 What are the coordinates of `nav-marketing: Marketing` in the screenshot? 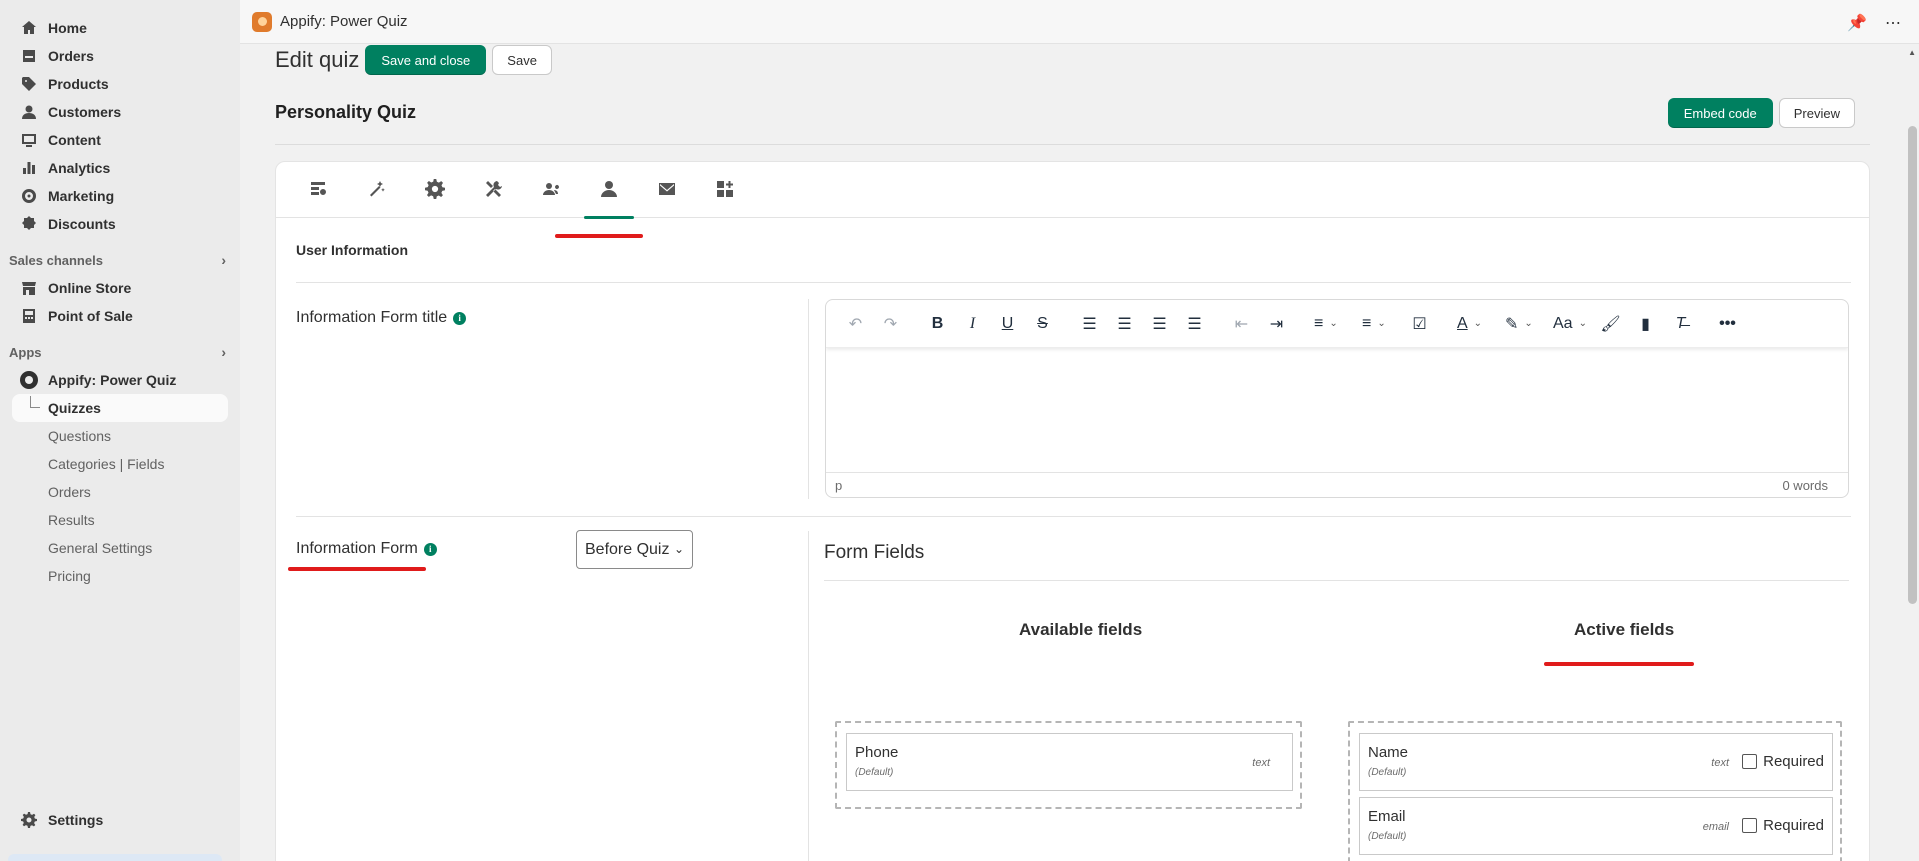 It's located at (120, 196).